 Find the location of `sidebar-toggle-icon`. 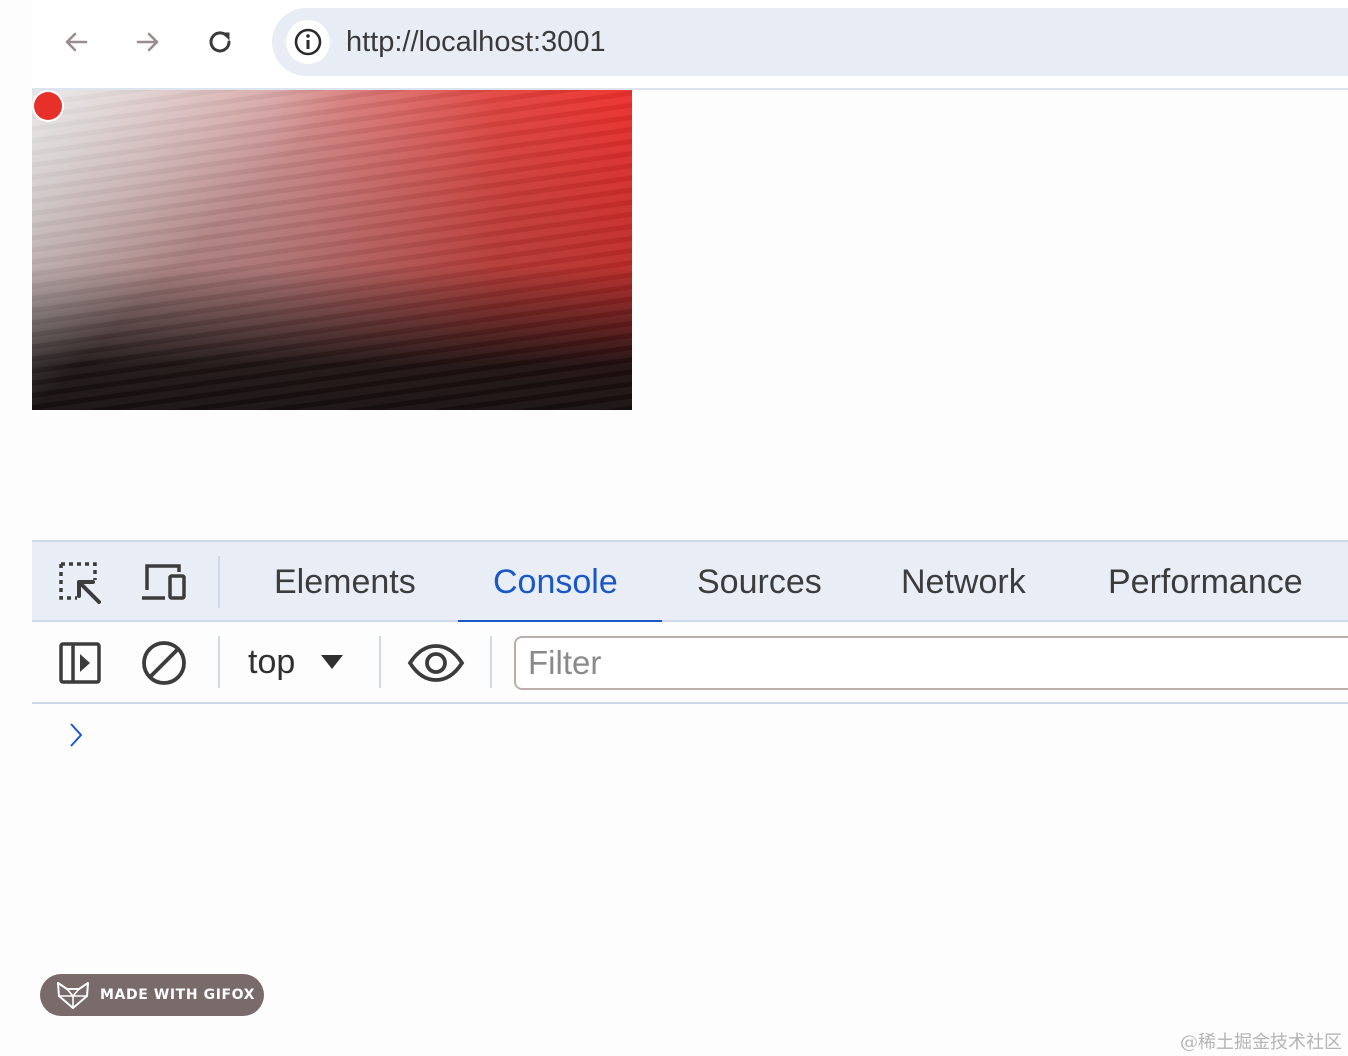

sidebar-toggle-icon is located at coordinates (80, 663).